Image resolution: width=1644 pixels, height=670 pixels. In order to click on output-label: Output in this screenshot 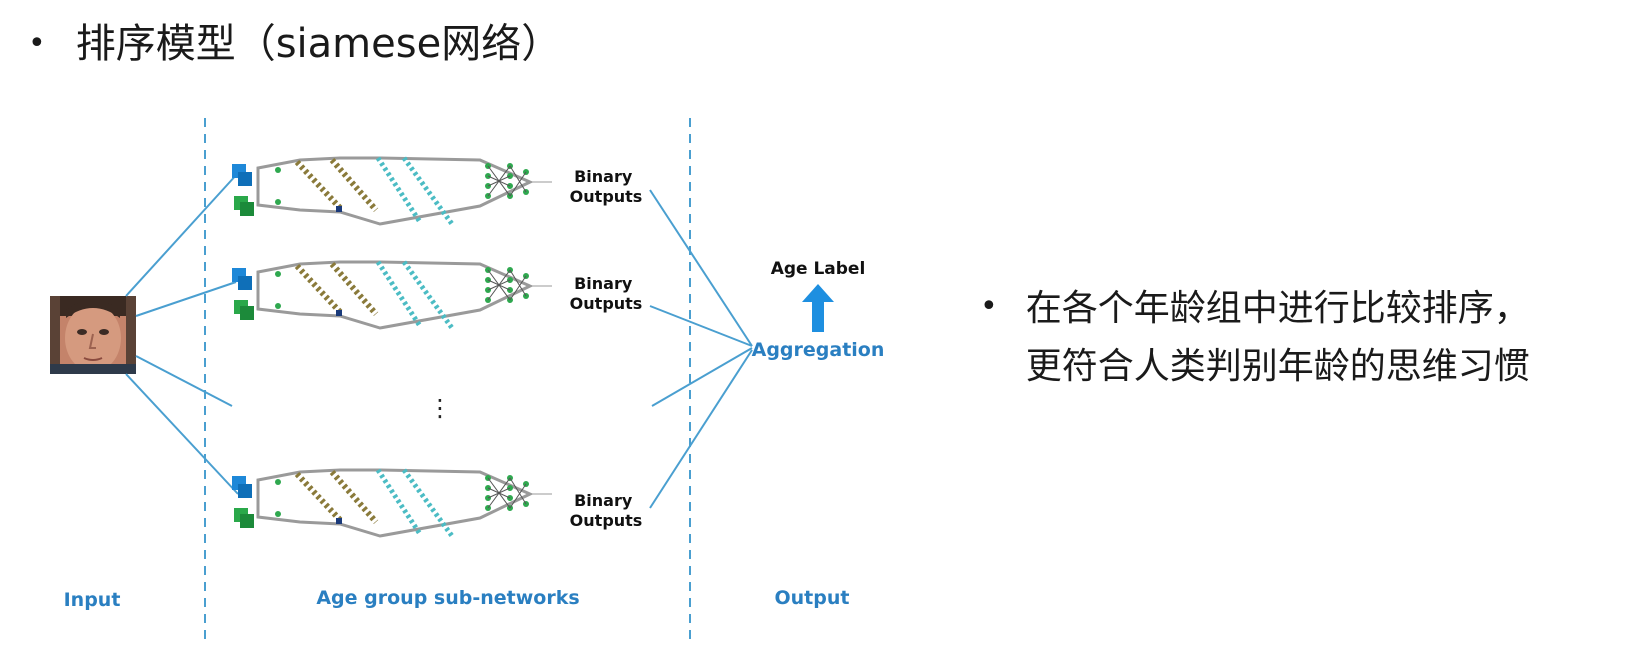, I will do `click(812, 598)`.